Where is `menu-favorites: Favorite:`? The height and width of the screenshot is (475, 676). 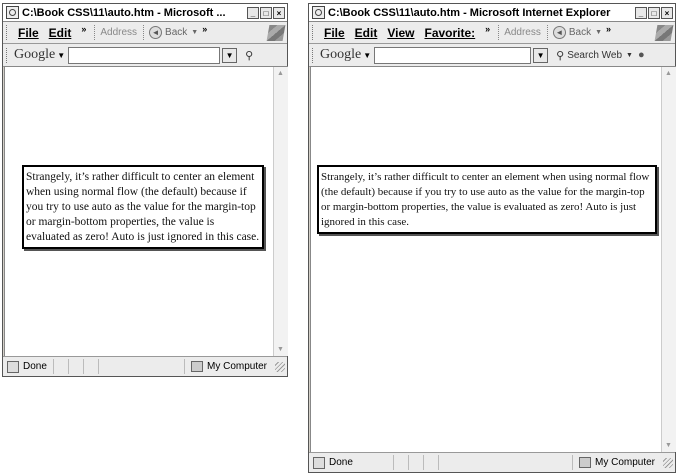
menu-favorites: Favorite: is located at coordinates (449, 33).